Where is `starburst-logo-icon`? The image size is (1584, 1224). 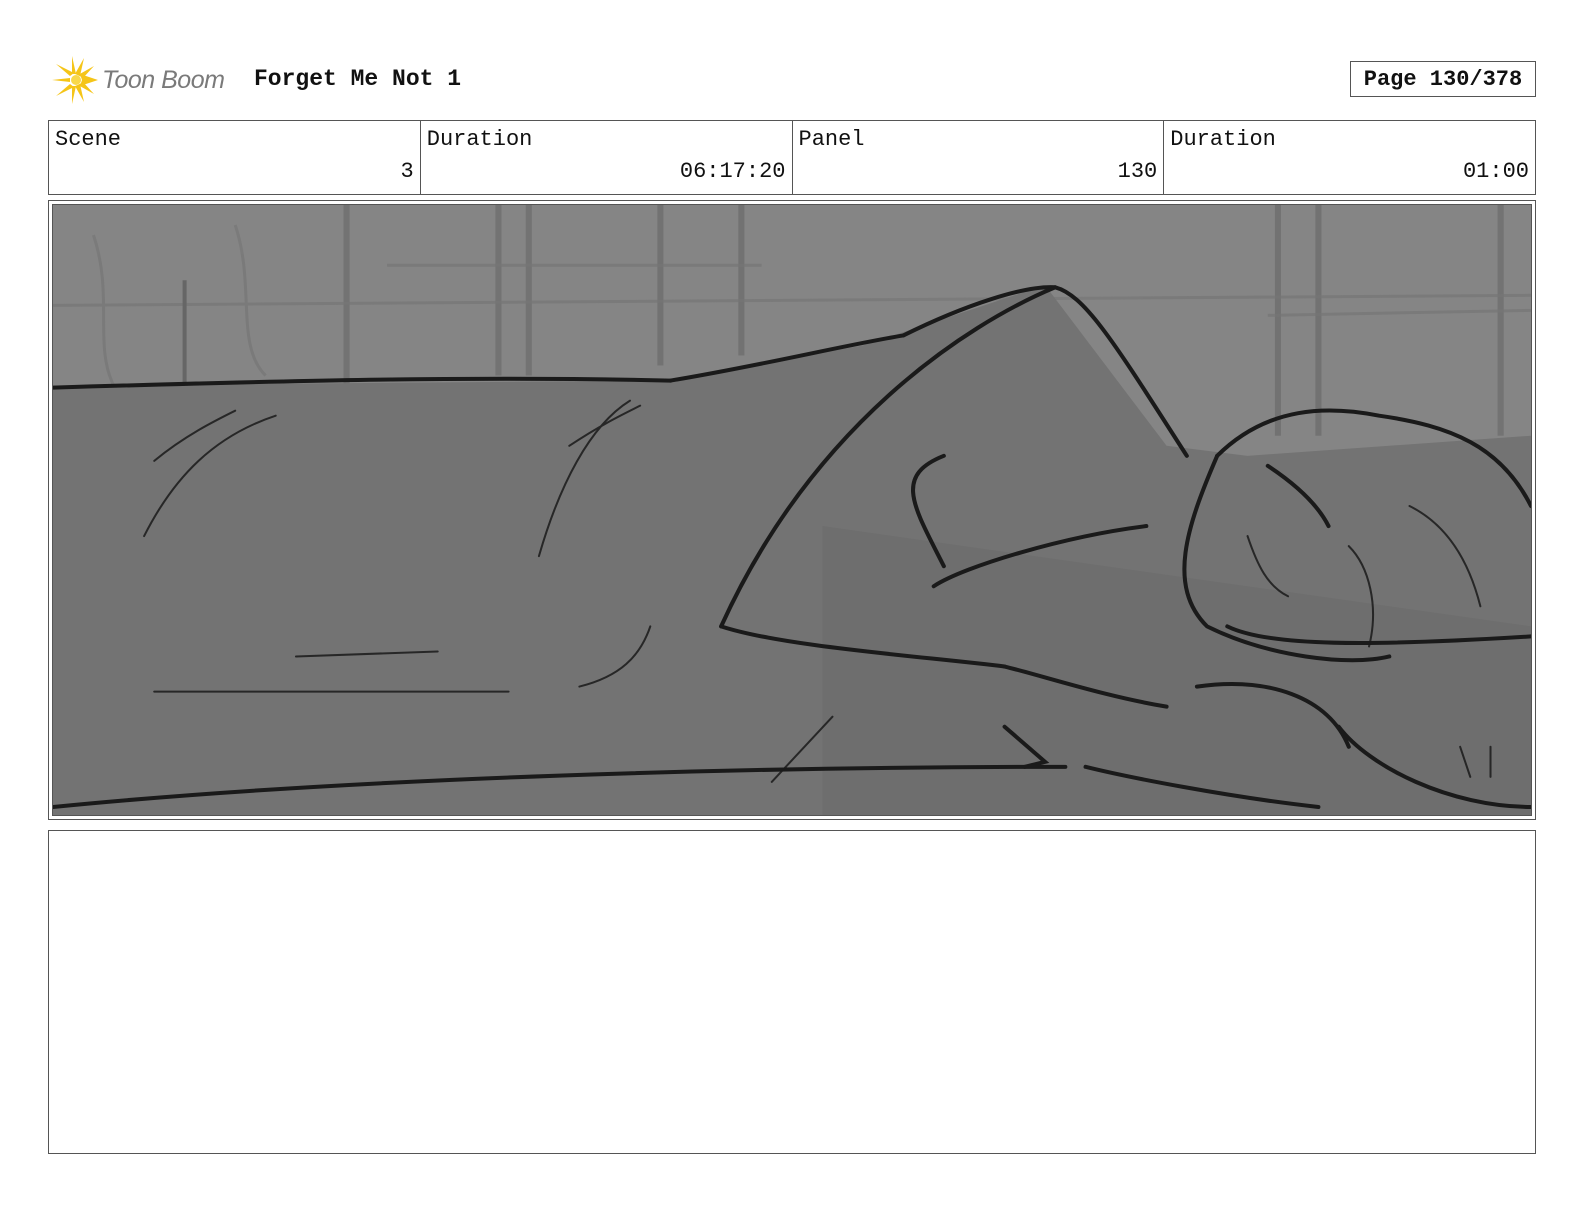
starburst-logo-icon is located at coordinates (75, 80).